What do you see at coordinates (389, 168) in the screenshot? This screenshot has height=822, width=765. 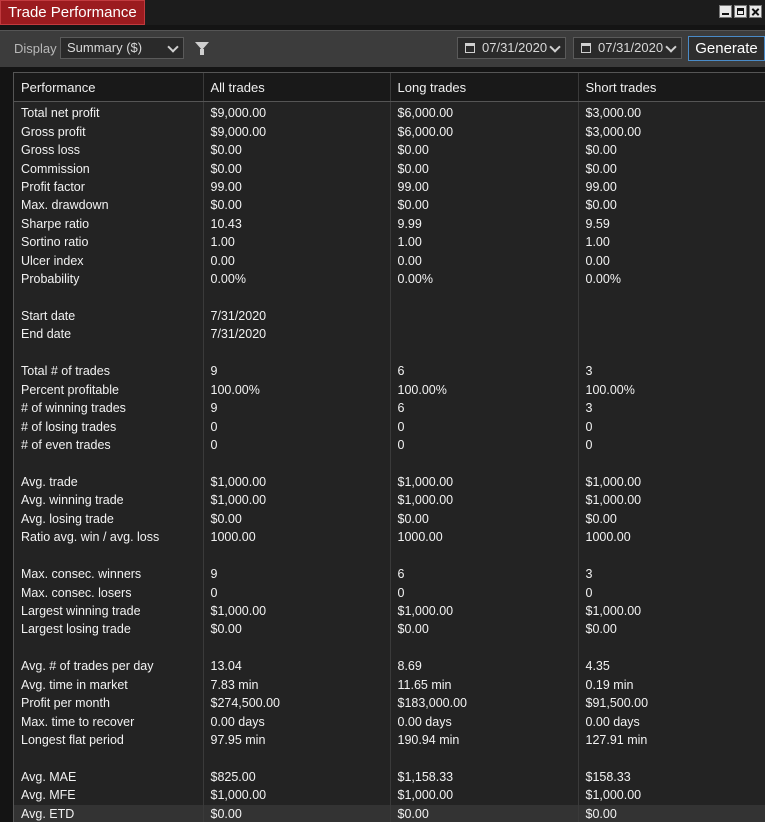 I see `table-row: Commission $0.00 $0.00 $0.00` at bounding box center [389, 168].